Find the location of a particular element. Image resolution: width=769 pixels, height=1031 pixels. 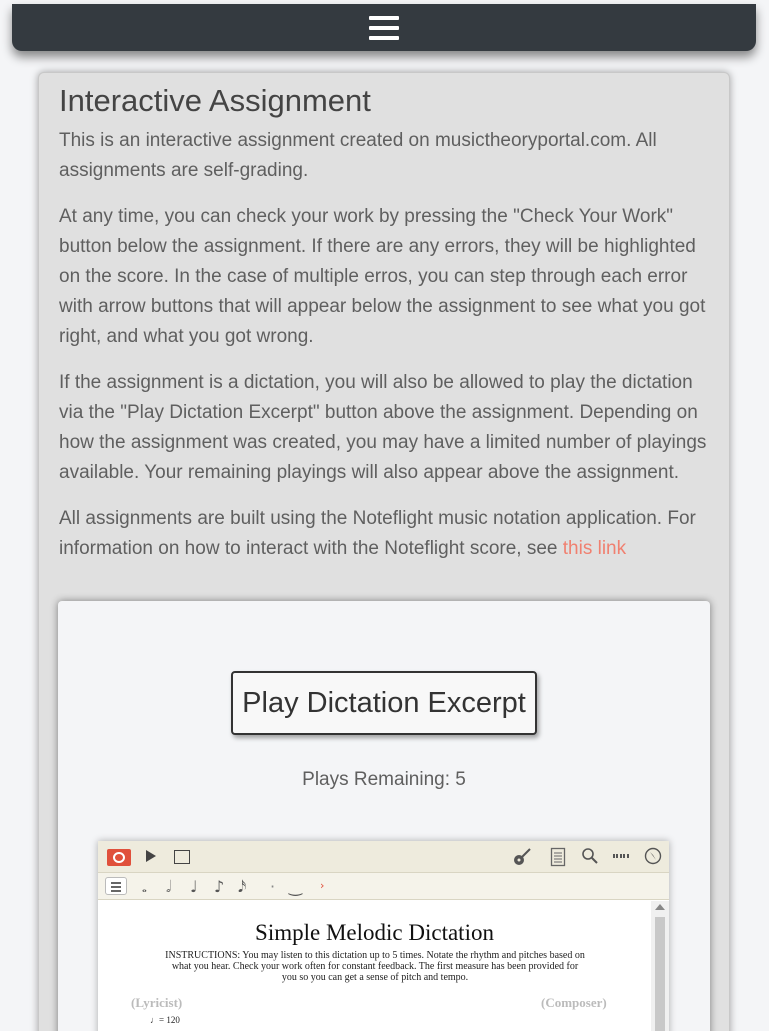

score-scrollbar is located at coordinates (660, 966).